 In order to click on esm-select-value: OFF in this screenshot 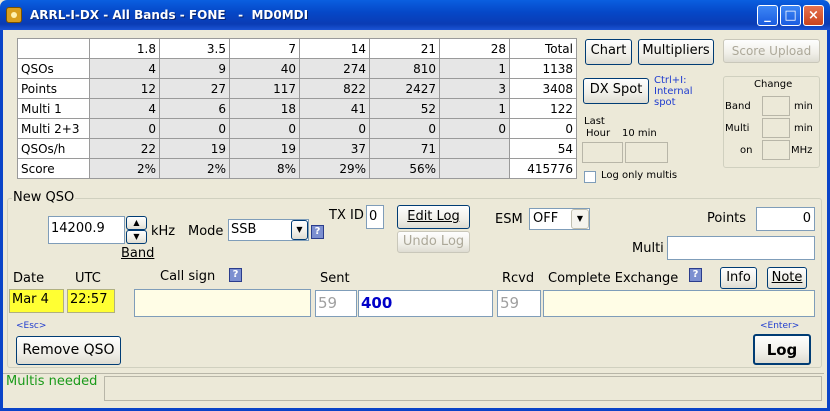, I will do `click(546, 218)`.